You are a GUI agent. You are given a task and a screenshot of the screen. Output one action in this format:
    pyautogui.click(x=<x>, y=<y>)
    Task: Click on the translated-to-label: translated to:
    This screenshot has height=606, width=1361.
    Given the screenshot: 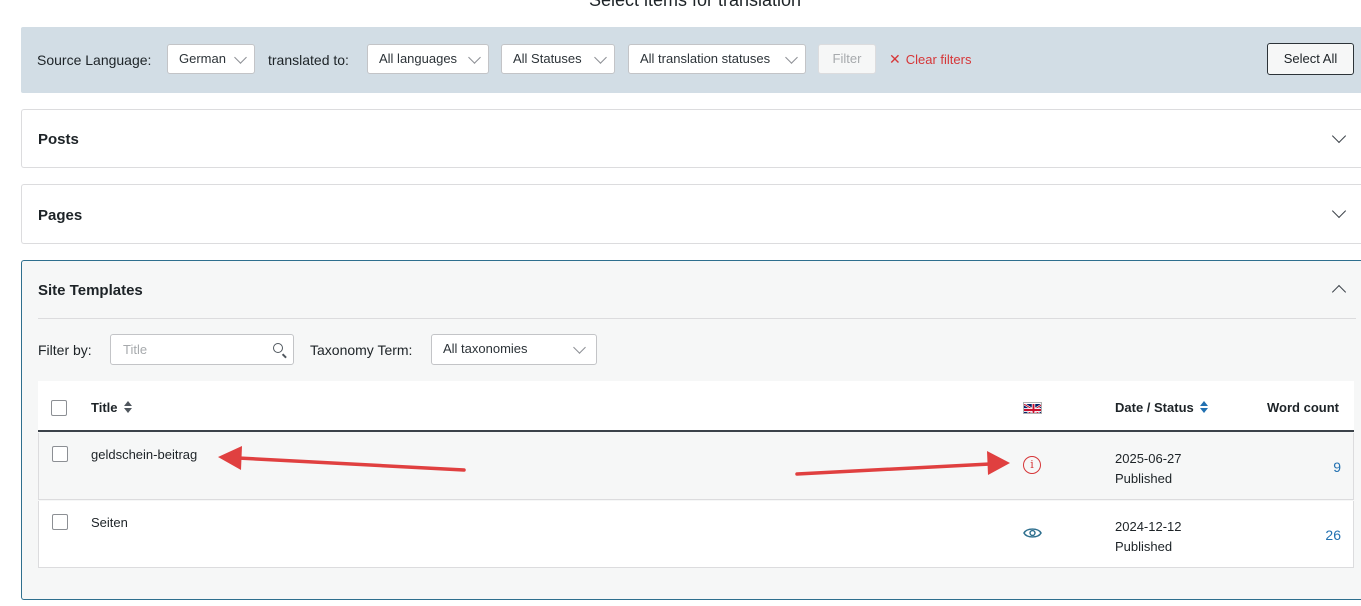 What is the action you would take?
    pyautogui.click(x=308, y=60)
    